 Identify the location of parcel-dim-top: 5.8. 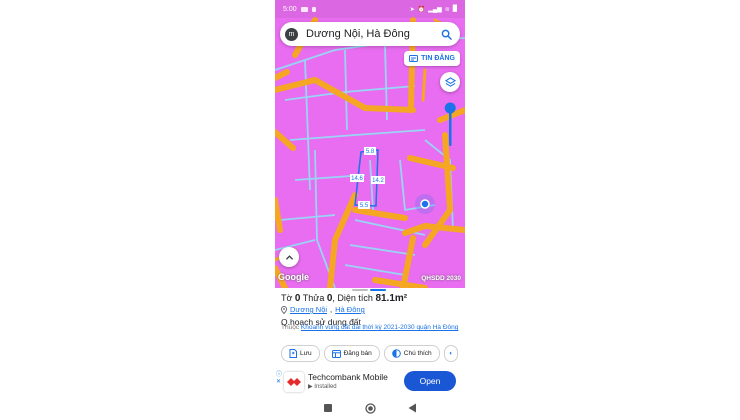
(370, 152).